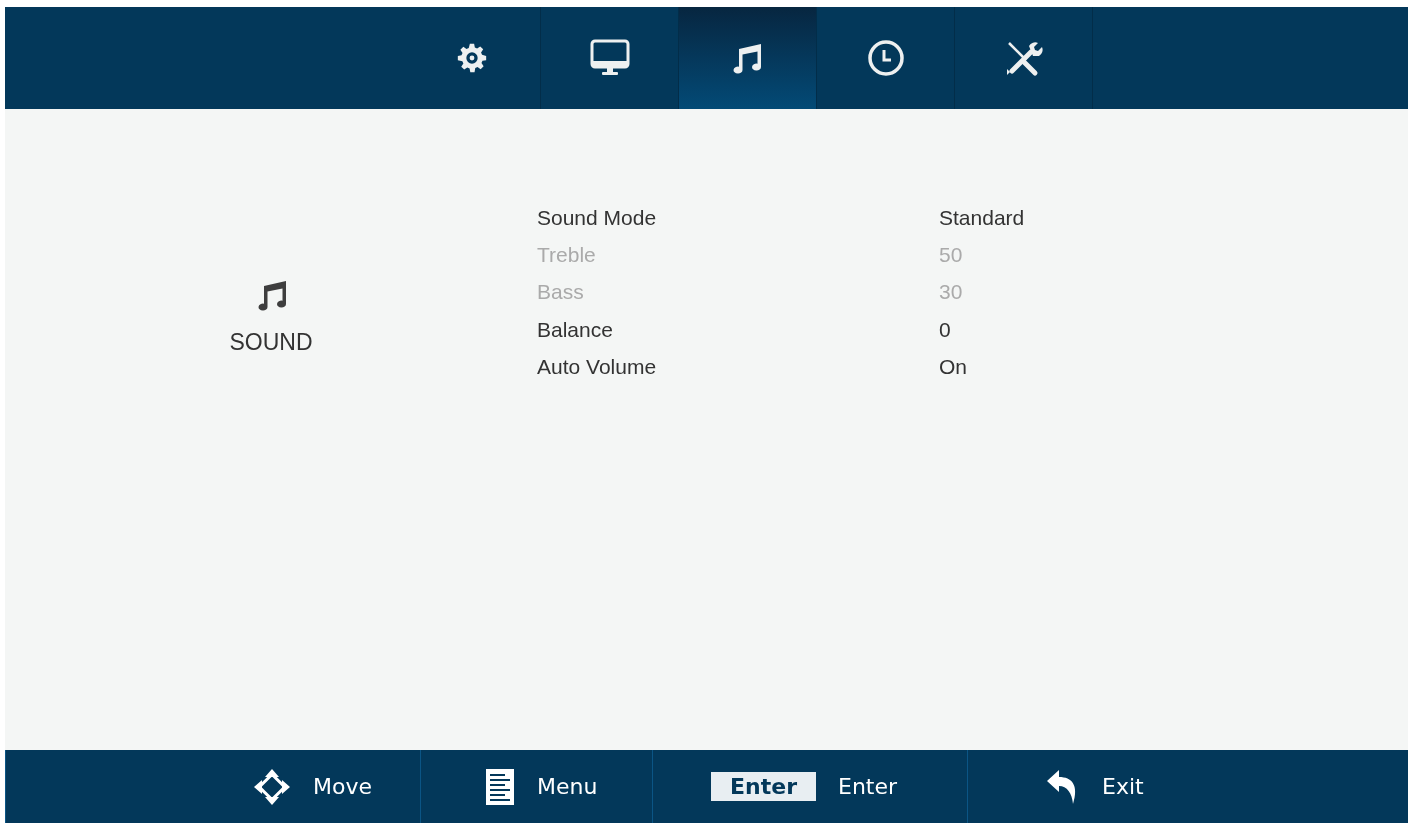 The width and height of the screenshot is (1413, 823). What do you see at coordinates (342, 786) in the screenshot?
I see `hint-label: Move` at bounding box center [342, 786].